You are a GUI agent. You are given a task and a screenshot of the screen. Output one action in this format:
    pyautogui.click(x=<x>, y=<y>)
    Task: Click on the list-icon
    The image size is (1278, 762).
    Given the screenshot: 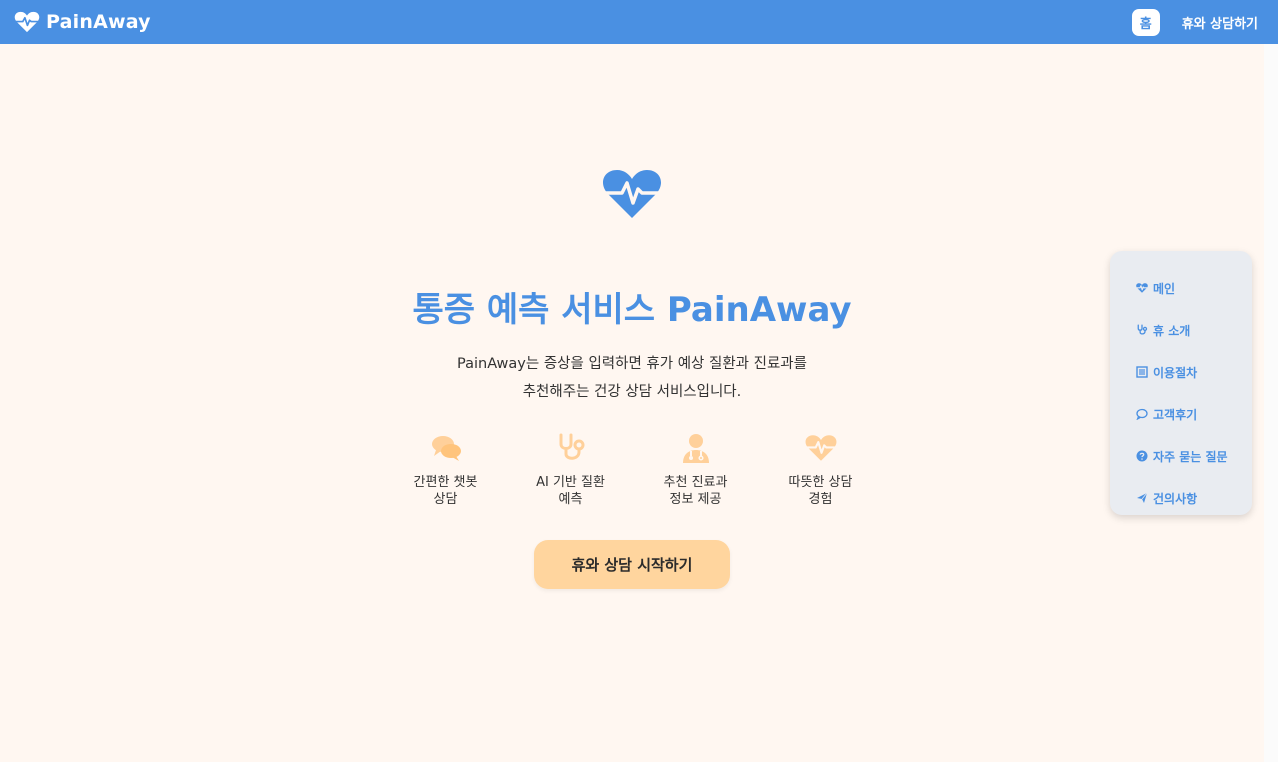 What is the action you would take?
    pyautogui.click(x=1142, y=372)
    